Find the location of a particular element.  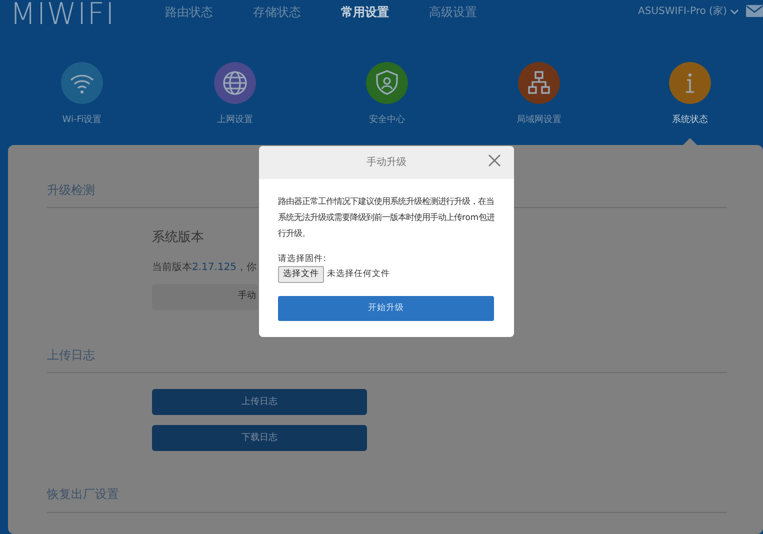

close-icon is located at coordinates (494, 160).